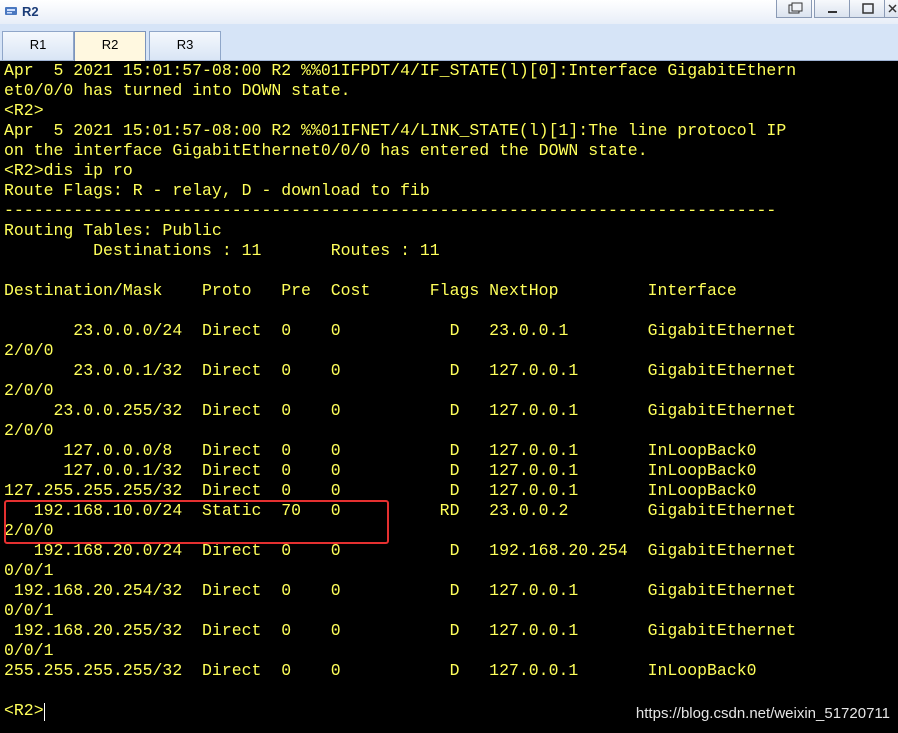 This screenshot has width=898, height=733. What do you see at coordinates (196, 522) in the screenshot?
I see `static-route-highlight-box` at bounding box center [196, 522].